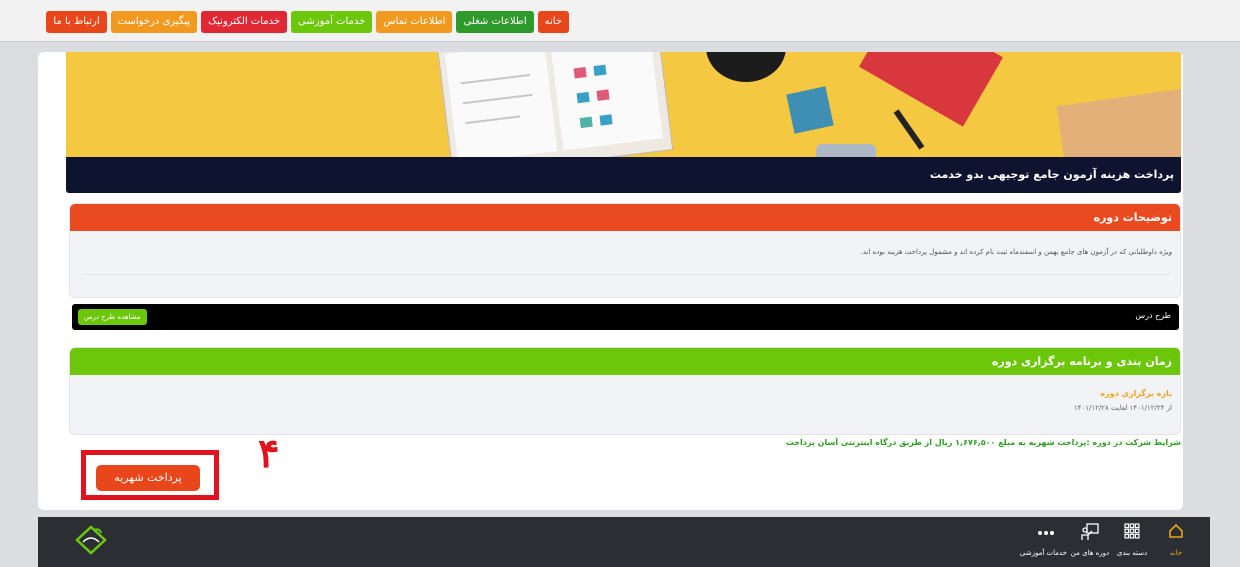  I want to click on pay-tuition-button: پرداخت شهریه, so click(148, 478).